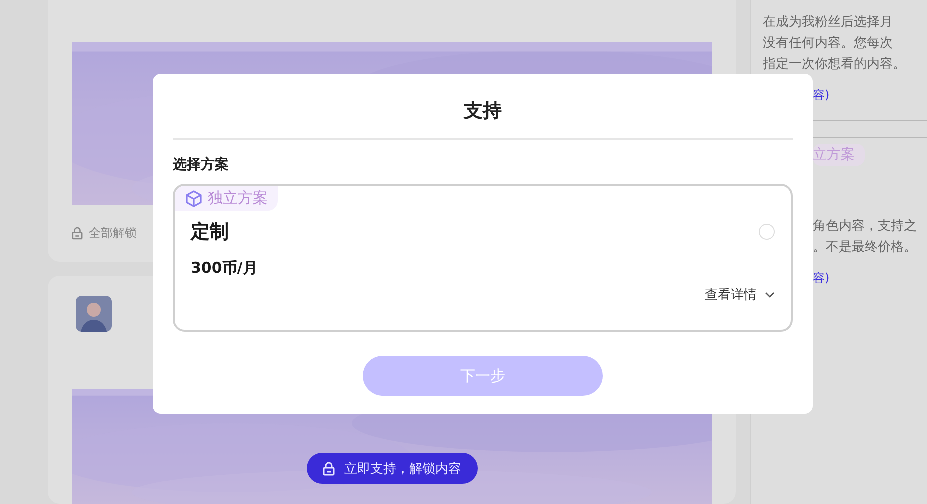 This screenshot has height=504, width=927. Describe the element at coordinates (828, 23) in the screenshot. I see `description-text: 在成为我粉丝后选择月` at that location.